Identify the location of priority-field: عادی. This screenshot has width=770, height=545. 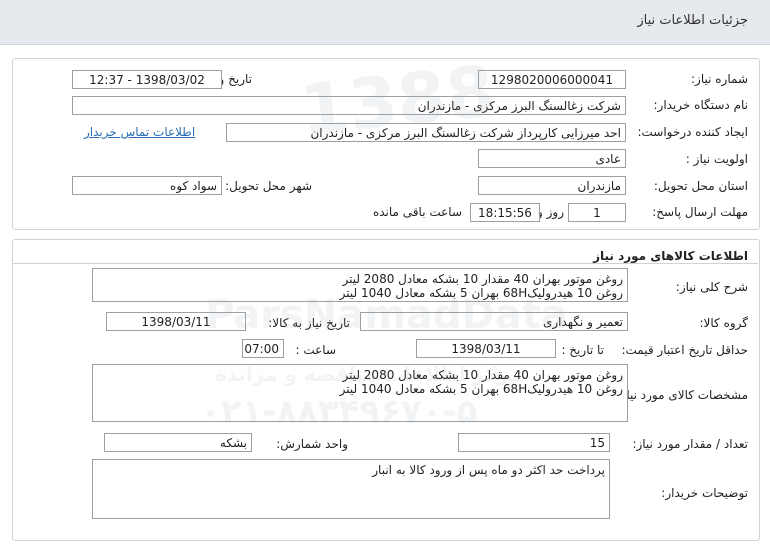
(552, 158).